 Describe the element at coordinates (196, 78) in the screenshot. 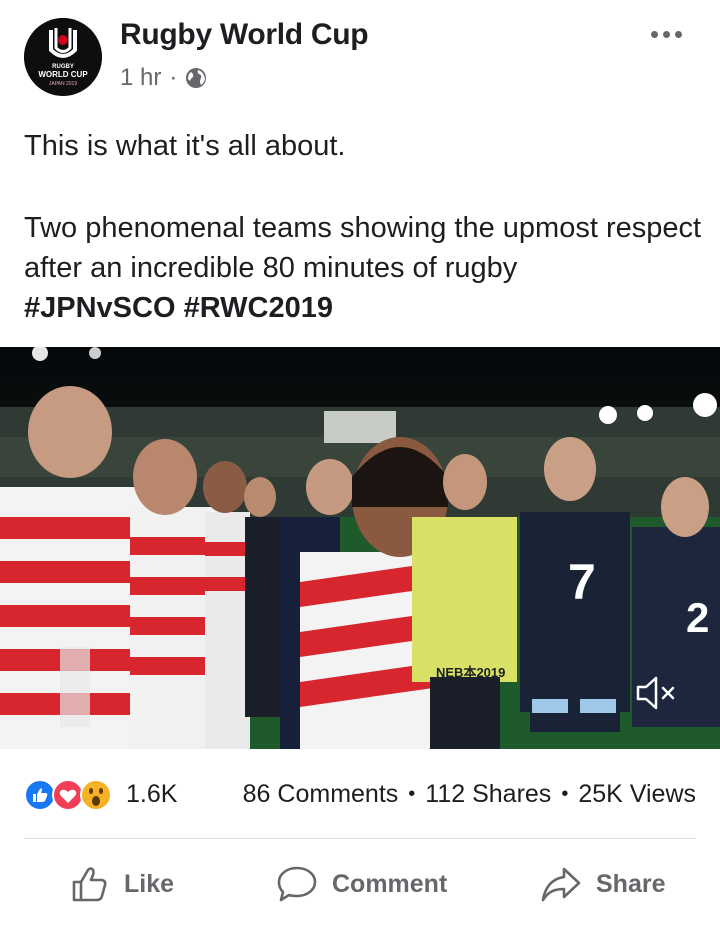

I see `globe-icon` at that location.